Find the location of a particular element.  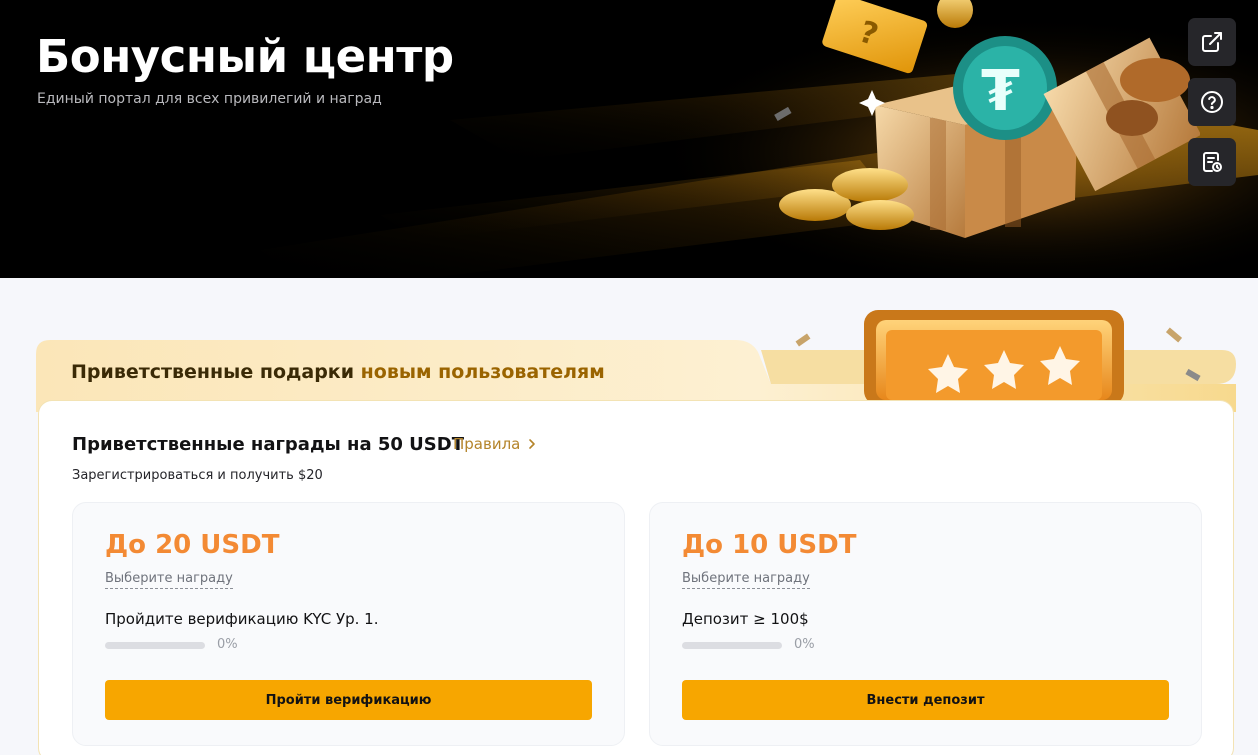

rules-link-label: Правила is located at coordinates (487, 444).